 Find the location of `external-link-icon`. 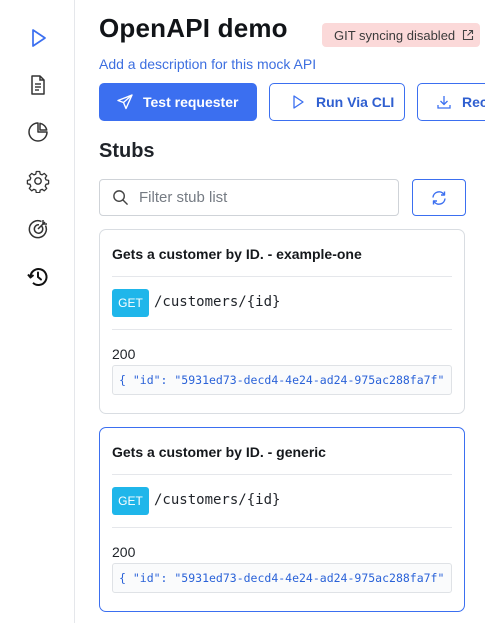

external-link-icon is located at coordinates (468, 35).